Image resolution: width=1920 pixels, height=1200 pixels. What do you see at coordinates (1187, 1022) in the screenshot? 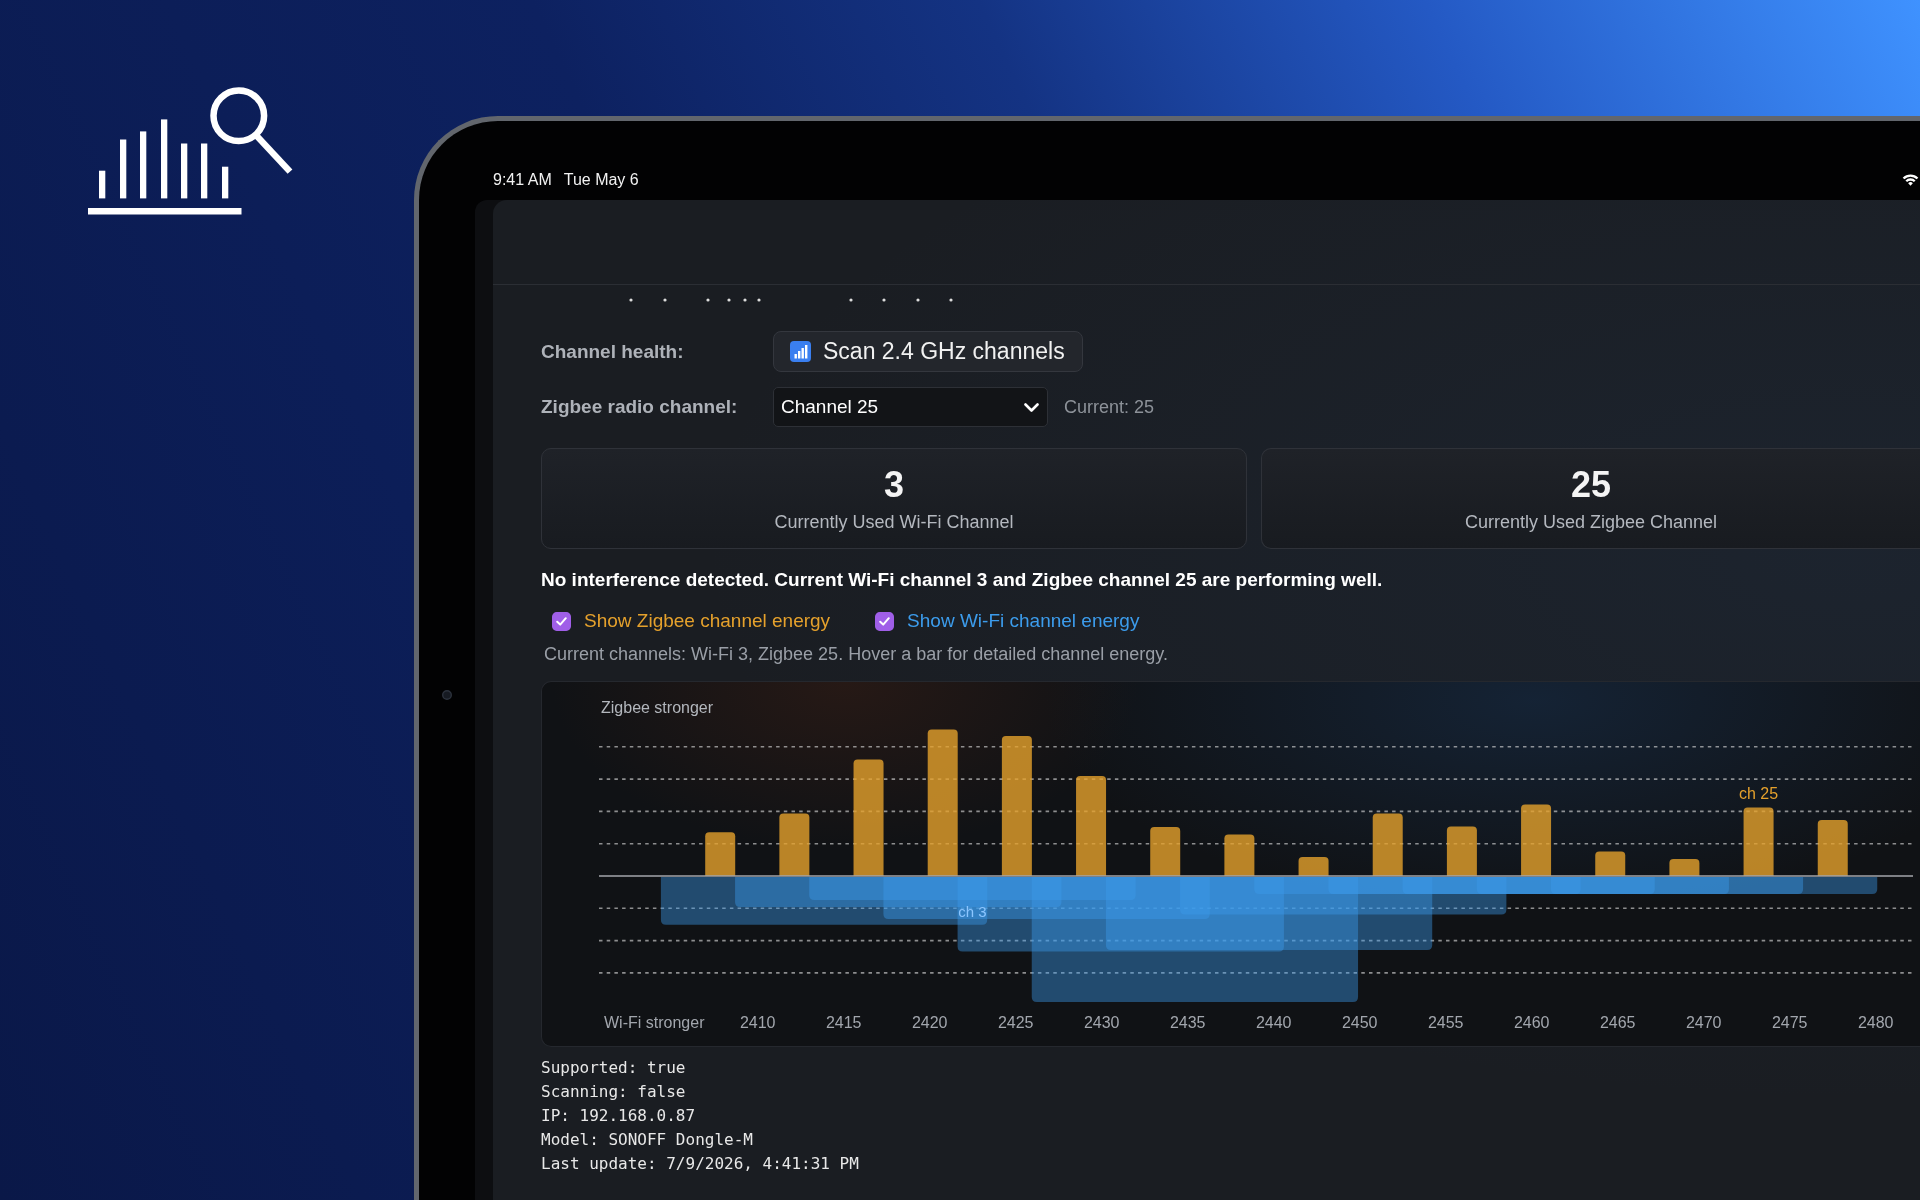
I see `x-axis-label: 2435` at bounding box center [1187, 1022].